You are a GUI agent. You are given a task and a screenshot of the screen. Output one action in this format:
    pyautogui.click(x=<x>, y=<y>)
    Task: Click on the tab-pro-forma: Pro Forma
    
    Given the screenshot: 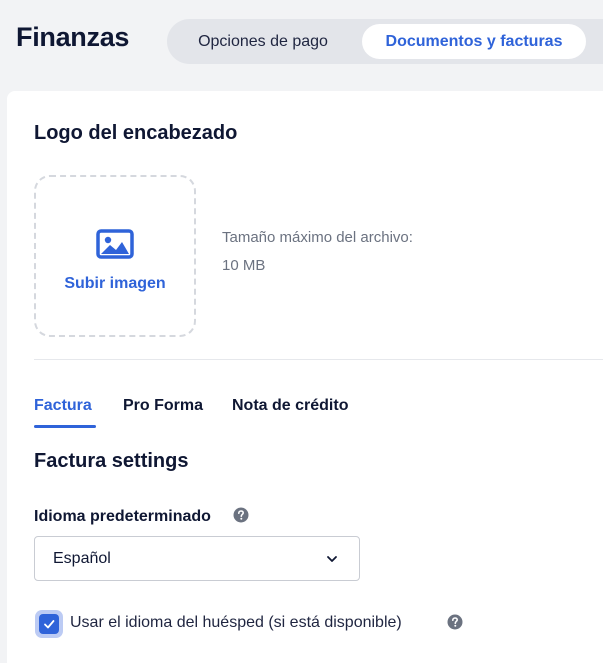 What is the action you would take?
    pyautogui.click(x=163, y=406)
    